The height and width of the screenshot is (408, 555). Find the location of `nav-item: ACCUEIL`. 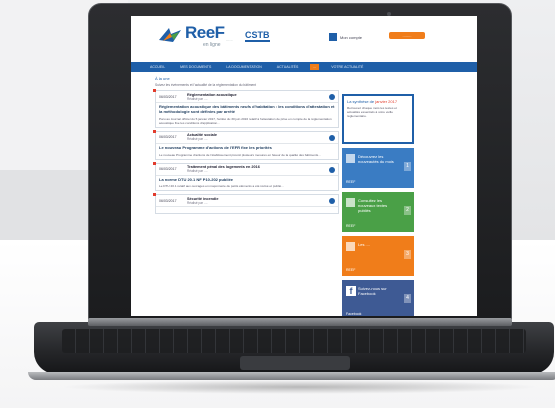

nav-item: ACCUEIL is located at coordinates (157, 67).